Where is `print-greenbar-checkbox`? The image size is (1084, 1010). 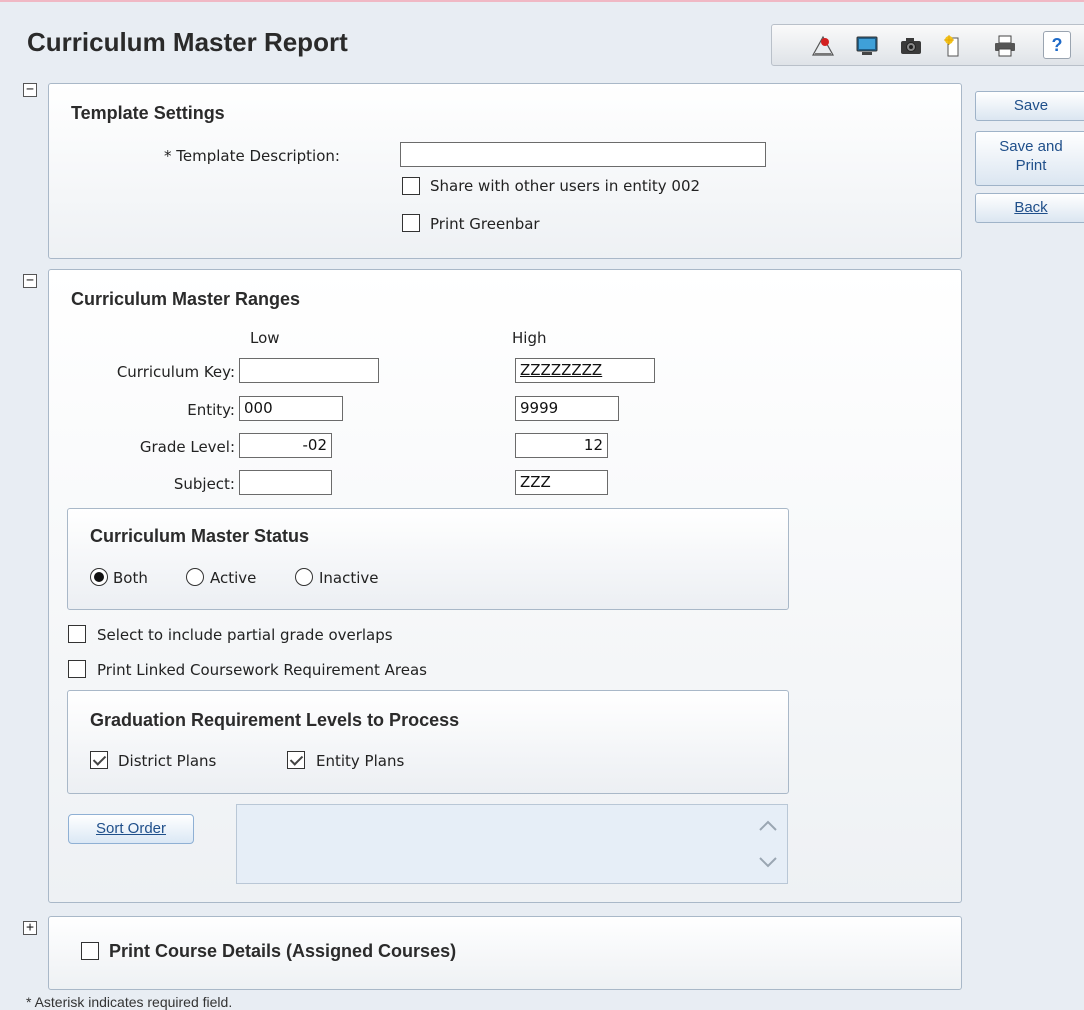
print-greenbar-checkbox is located at coordinates (411, 223).